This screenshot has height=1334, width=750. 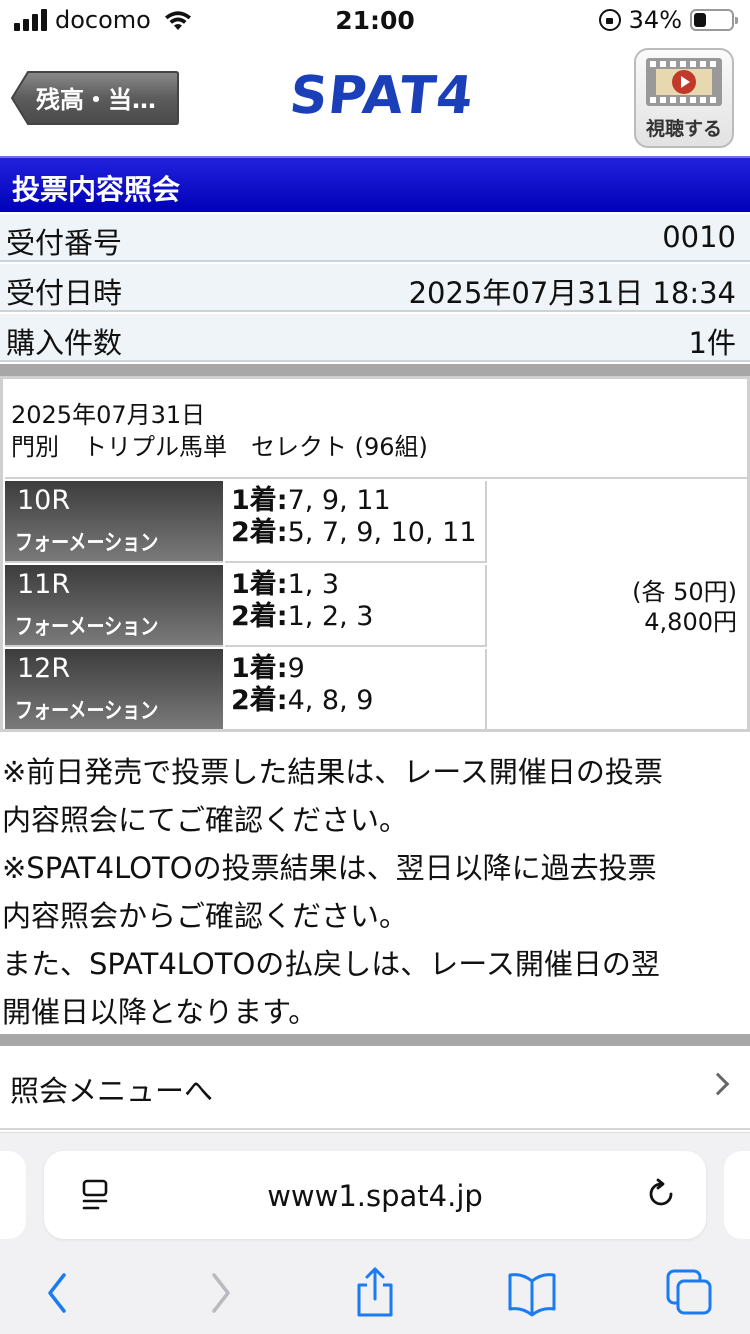 What do you see at coordinates (690, 1293) in the screenshot?
I see `tabs-icon` at bounding box center [690, 1293].